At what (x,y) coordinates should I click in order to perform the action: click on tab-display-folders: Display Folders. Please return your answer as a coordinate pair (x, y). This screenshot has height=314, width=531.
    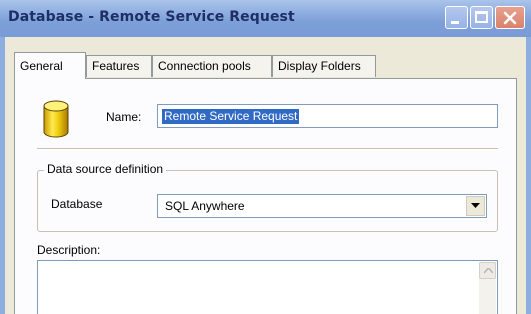
    Looking at the image, I should click on (324, 66).